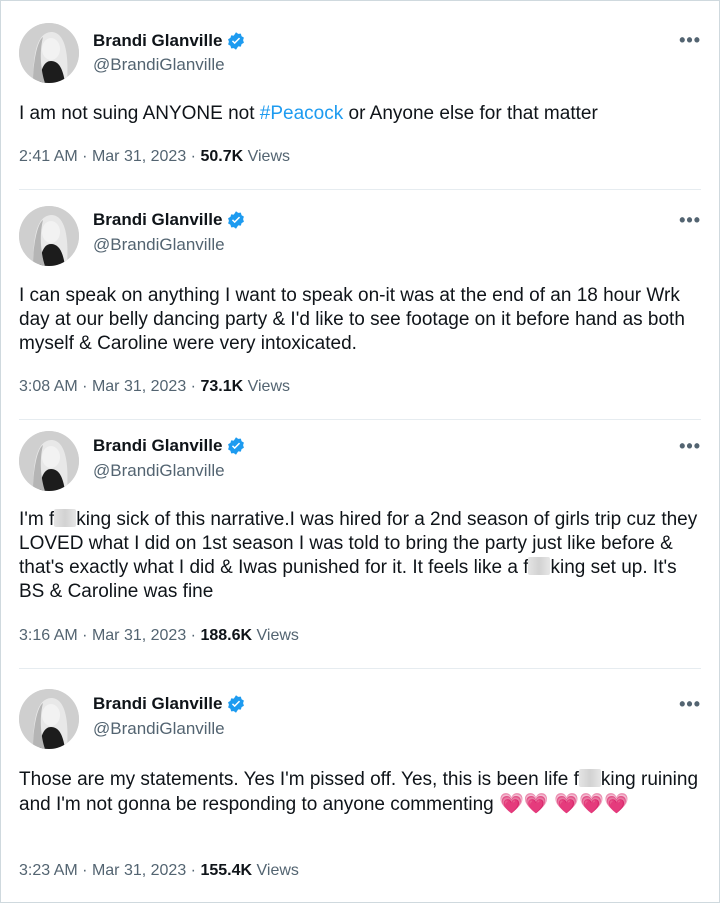 This screenshot has height=903, width=720. Describe the element at coordinates (301, 113) in the screenshot. I see `hashtag-link: #Peacock` at that location.